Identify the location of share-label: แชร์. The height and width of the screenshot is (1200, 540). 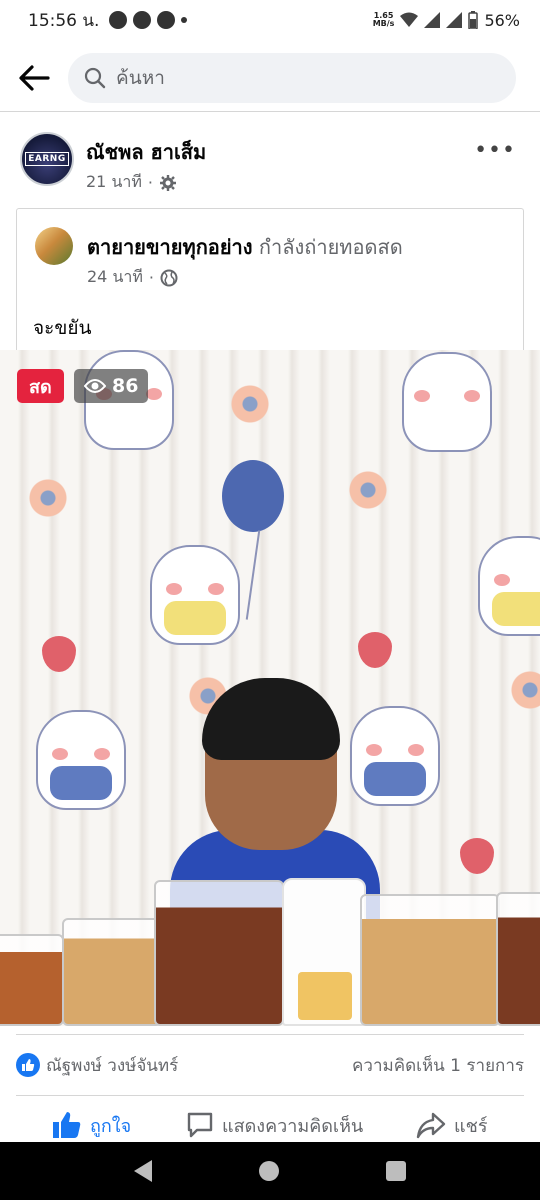
(471, 1126).